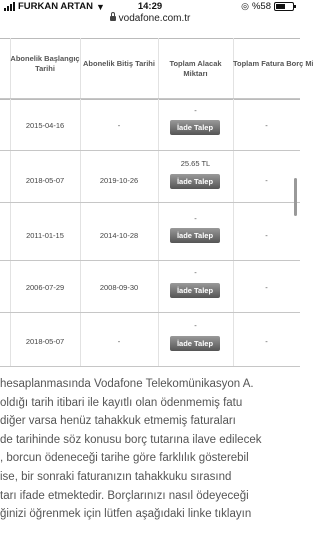 The height and width of the screenshot is (533, 320). What do you see at coordinates (119, 287) in the screenshot?
I see `row4-end: 2008-09-30` at bounding box center [119, 287].